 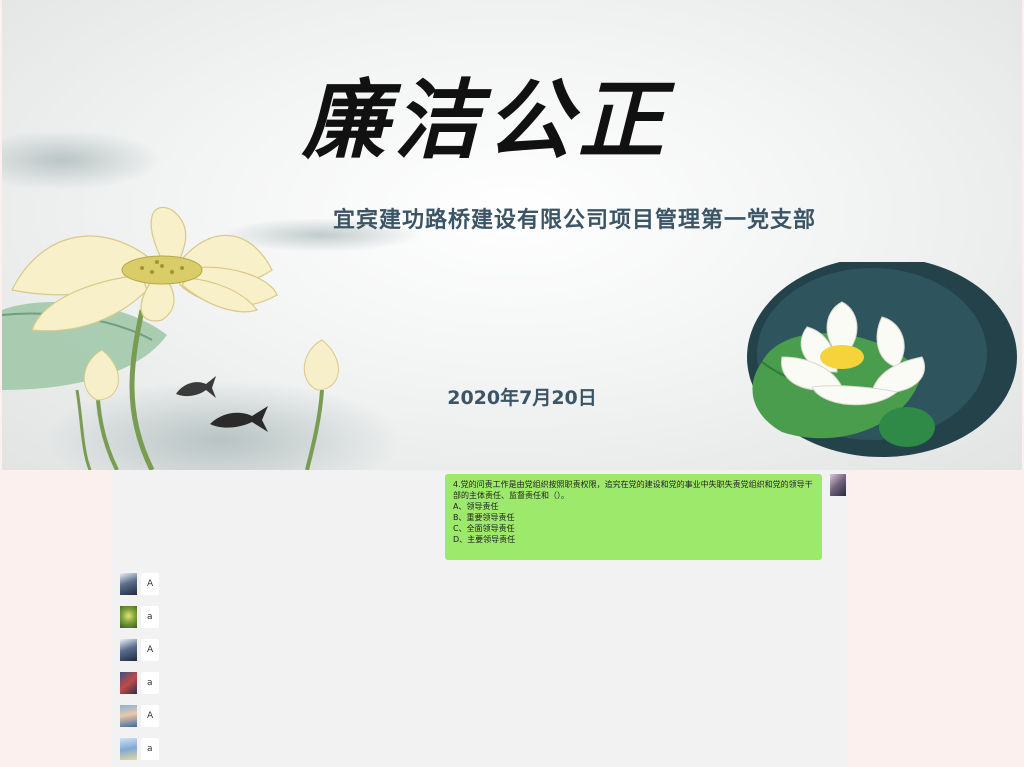 What do you see at coordinates (82, 160) in the screenshot?
I see `ink-mist-left` at bounding box center [82, 160].